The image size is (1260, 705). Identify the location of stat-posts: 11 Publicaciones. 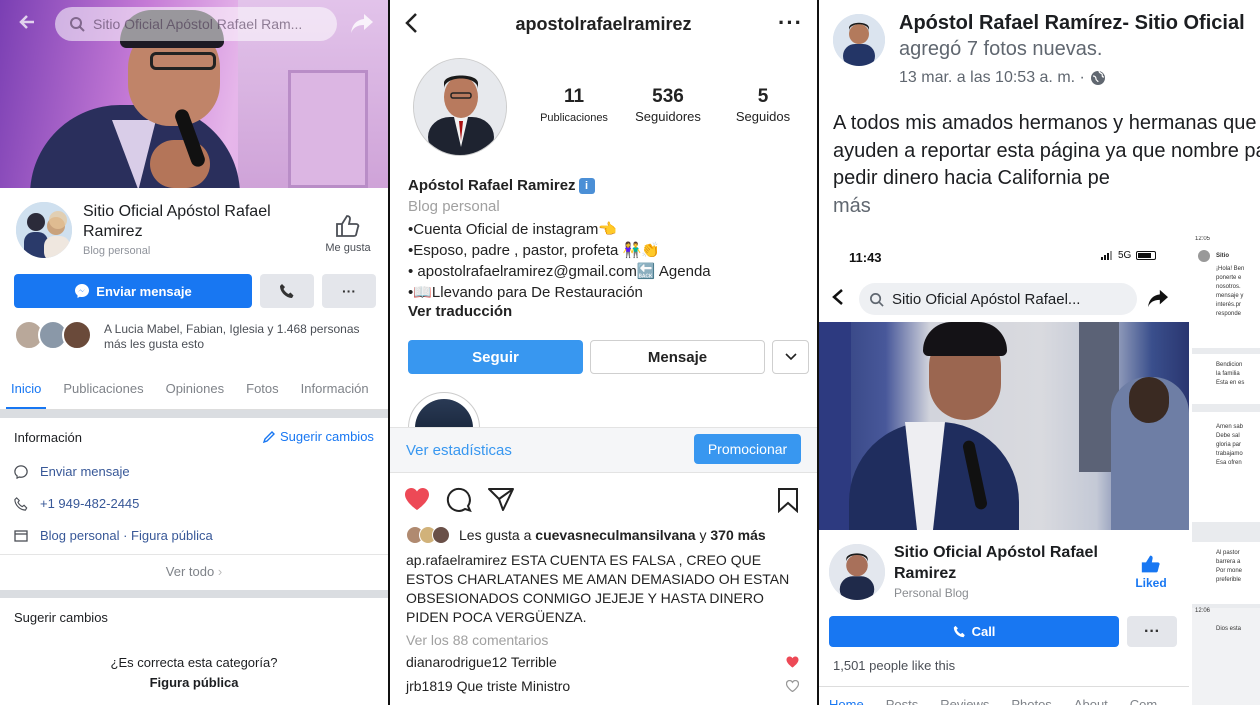
(574, 106).